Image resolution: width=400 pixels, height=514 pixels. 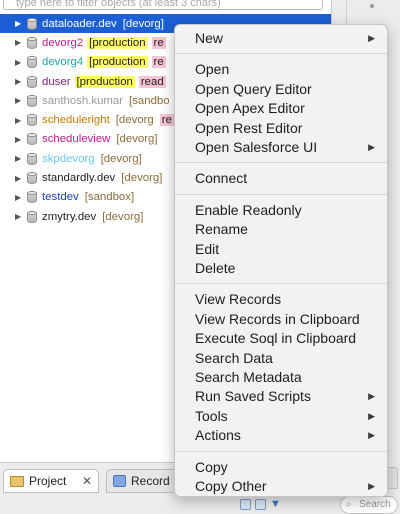 What do you see at coordinates (76, 120) in the screenshot?
I see `org-name: scheduleright` at bounding box center [76, 120].